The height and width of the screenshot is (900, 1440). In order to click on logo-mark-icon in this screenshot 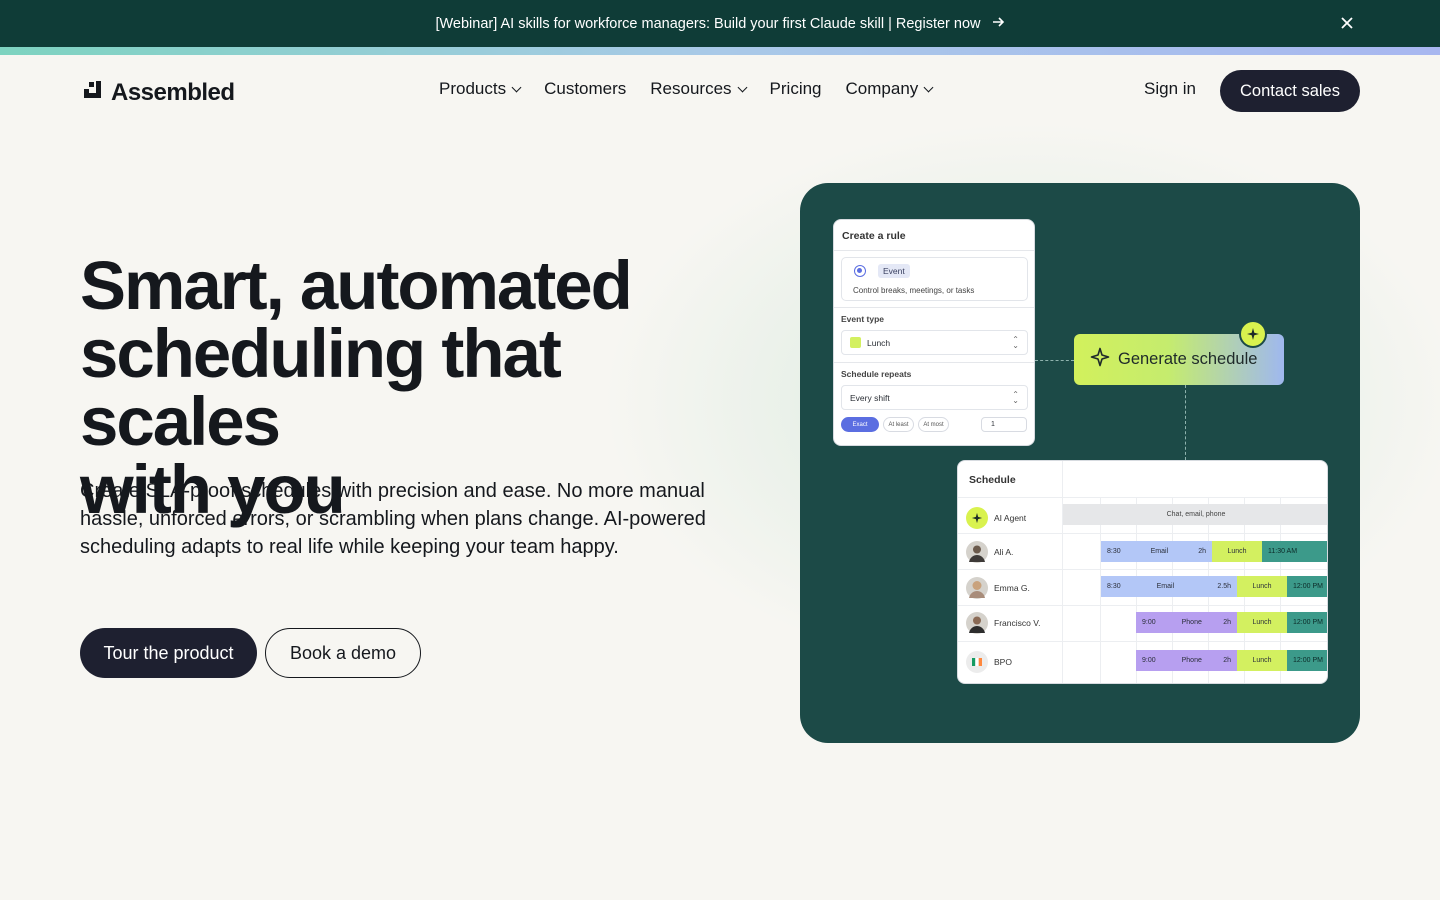, I will do `click(92, 93)`.